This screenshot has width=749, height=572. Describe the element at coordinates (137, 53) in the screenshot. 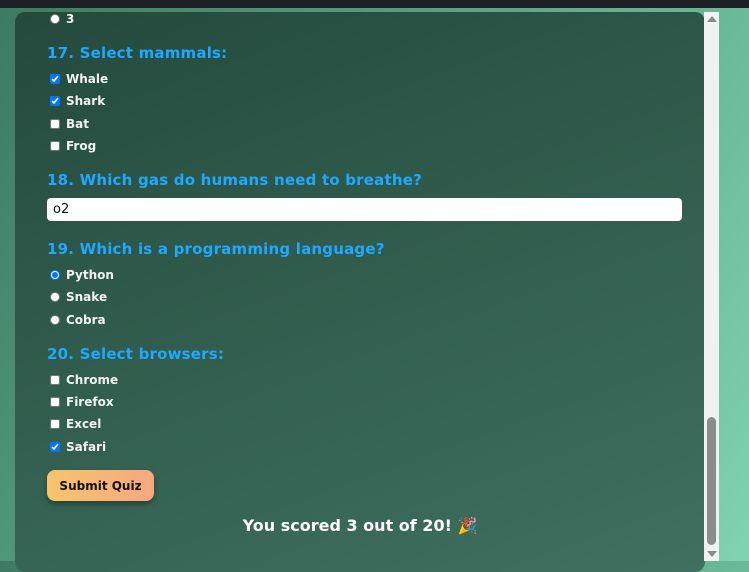

I see `question-17-title: 17. Select mammals:` at that location.